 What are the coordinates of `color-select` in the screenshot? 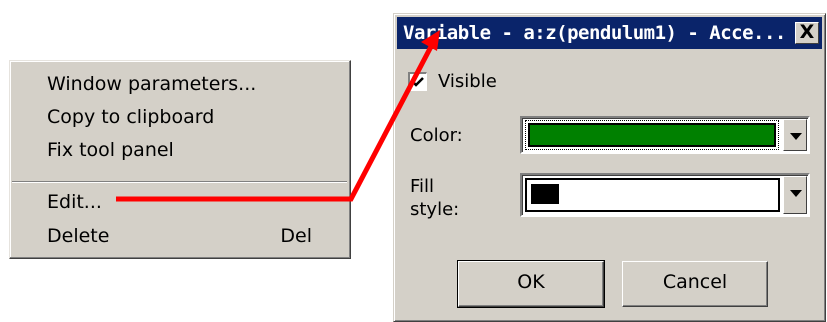 It's located at (665, 135).